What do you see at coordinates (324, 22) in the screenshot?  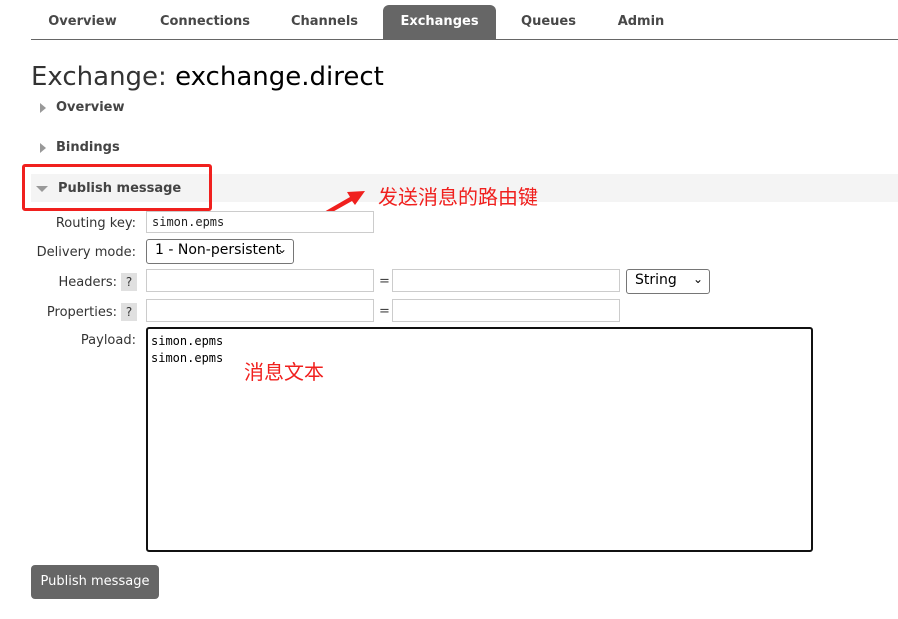 I see `tab-channels: Channels` at bounding box center [324, 22].